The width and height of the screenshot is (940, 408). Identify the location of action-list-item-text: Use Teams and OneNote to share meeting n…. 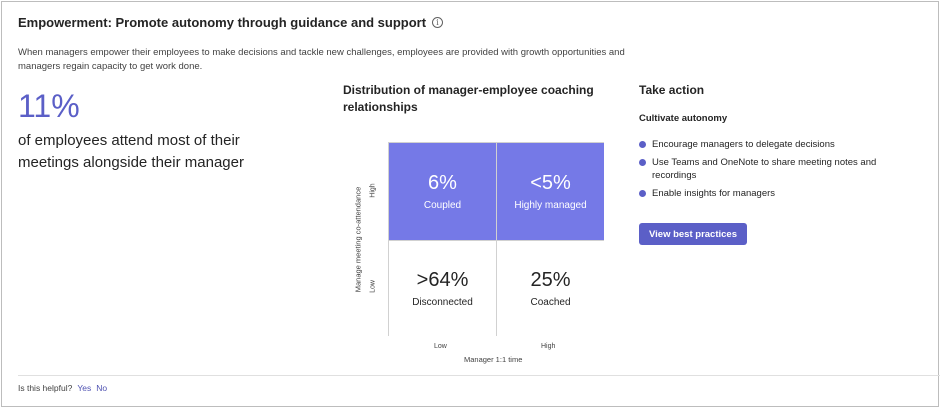
(764, 169).